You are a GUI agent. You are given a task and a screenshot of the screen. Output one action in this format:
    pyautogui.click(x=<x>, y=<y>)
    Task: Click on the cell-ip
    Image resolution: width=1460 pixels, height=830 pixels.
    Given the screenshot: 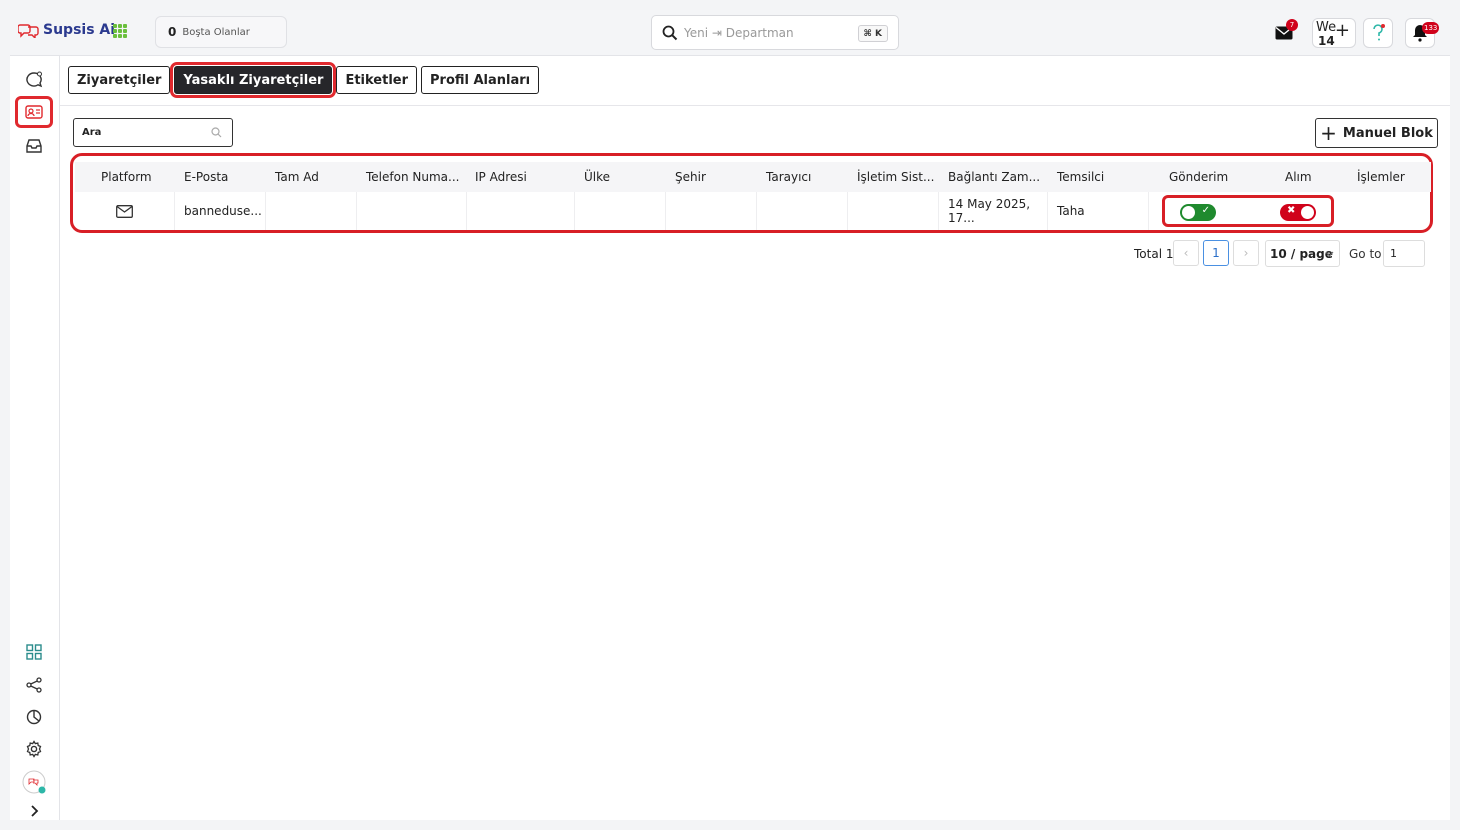 What is the action you would take?
    pyautogui.click(x=521, y=211)
    